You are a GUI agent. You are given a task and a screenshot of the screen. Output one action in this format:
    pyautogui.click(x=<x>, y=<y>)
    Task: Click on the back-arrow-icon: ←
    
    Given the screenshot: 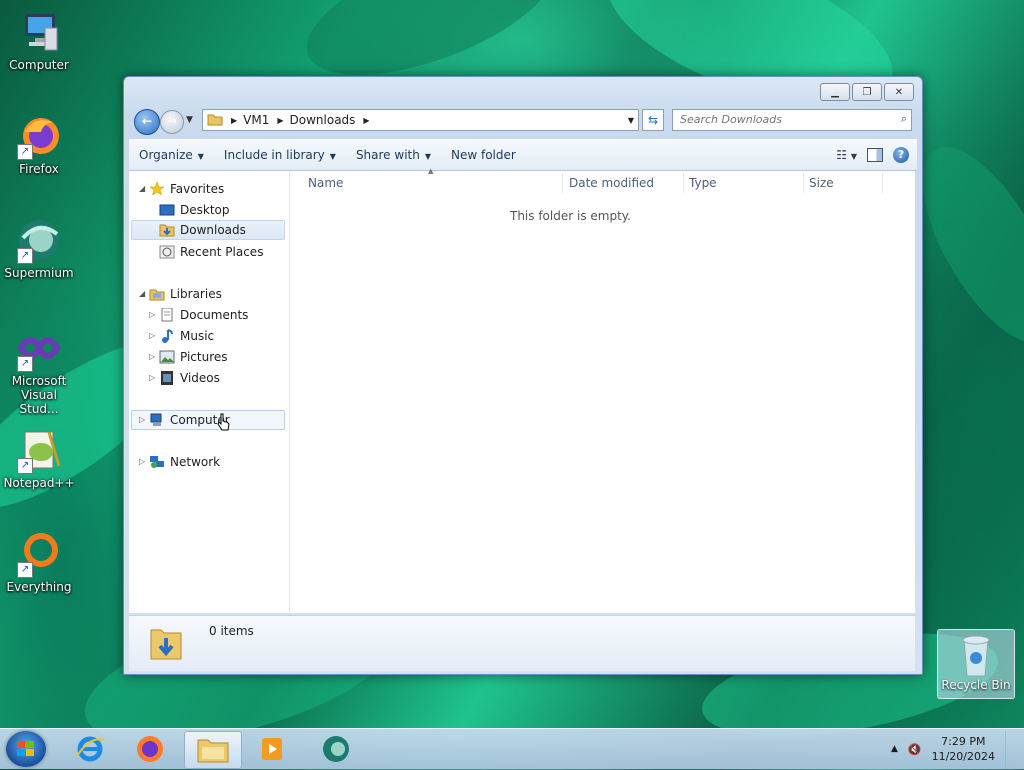 What is the action you would take?
    pyautogui.click(x=147, y=121)
    